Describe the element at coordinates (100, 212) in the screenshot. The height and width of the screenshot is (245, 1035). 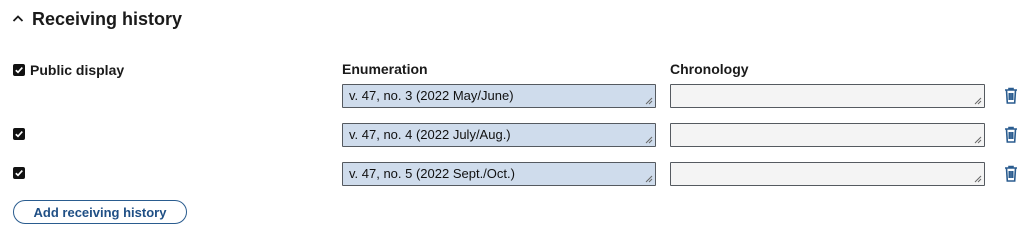
I see `add-receiving-history-button: Add receiving history` at that location.